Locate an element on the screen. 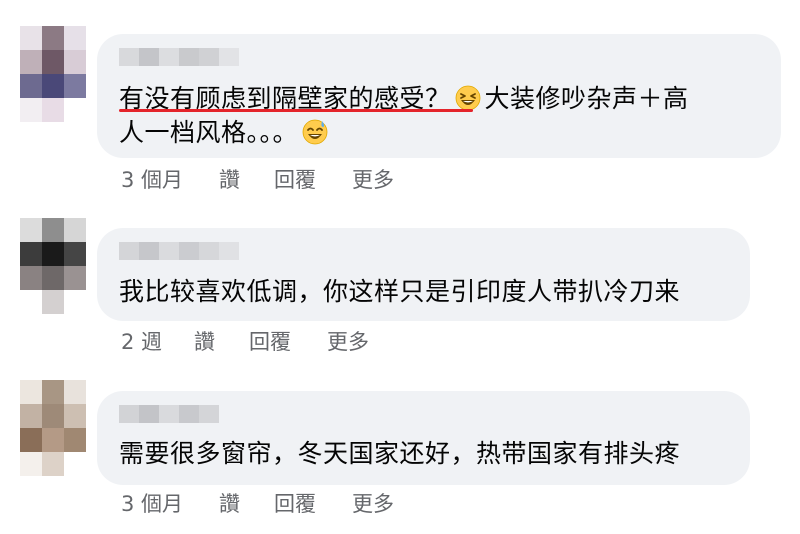 The width and height of the screenshot is (800, 534). red-underline is located at coordinates (296, 110).